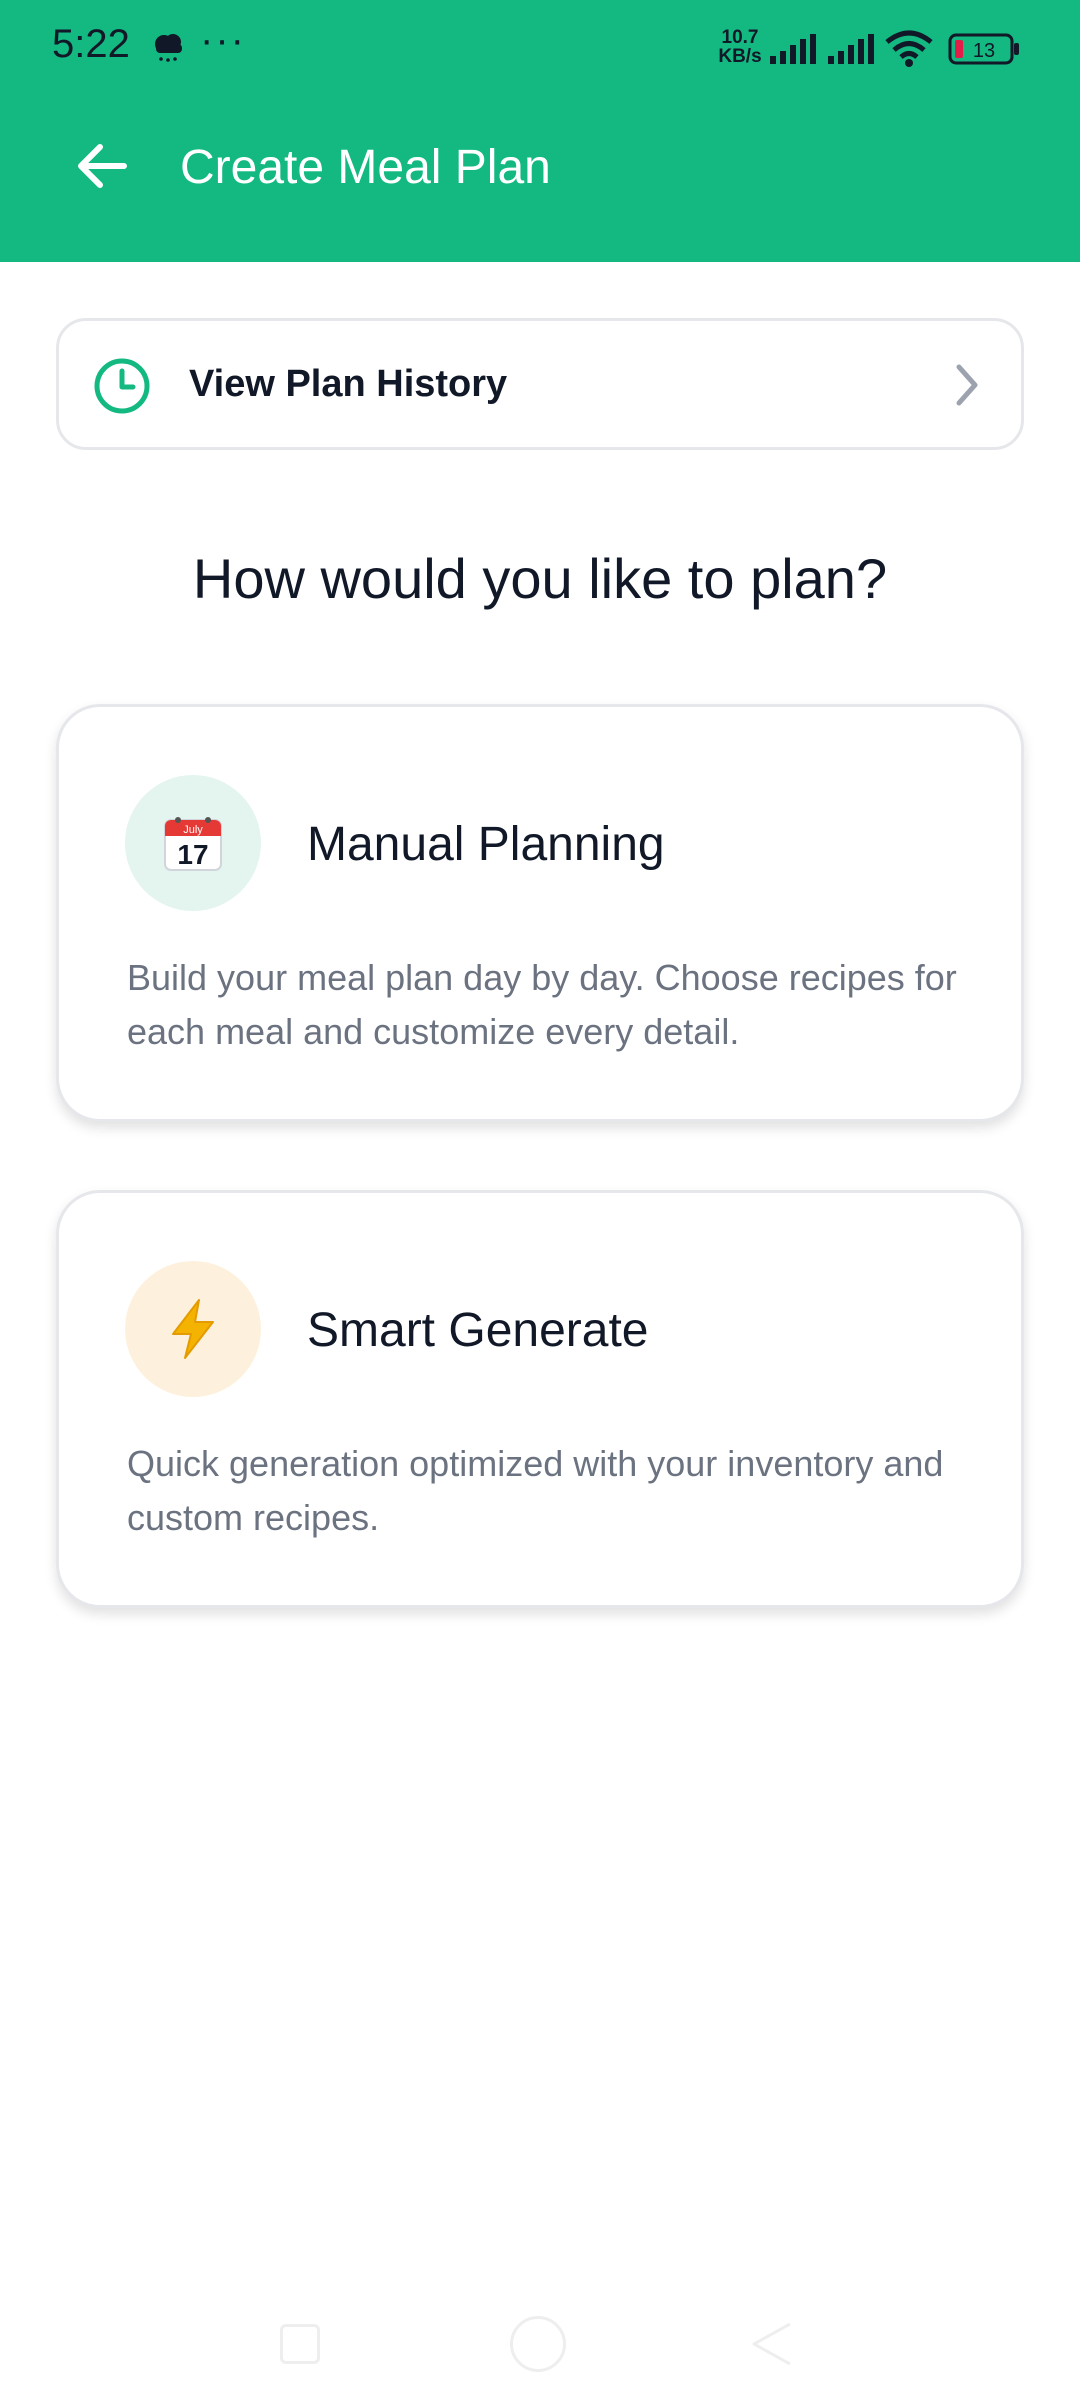  I want to click on battery-icon: 13, so click(985, 51).